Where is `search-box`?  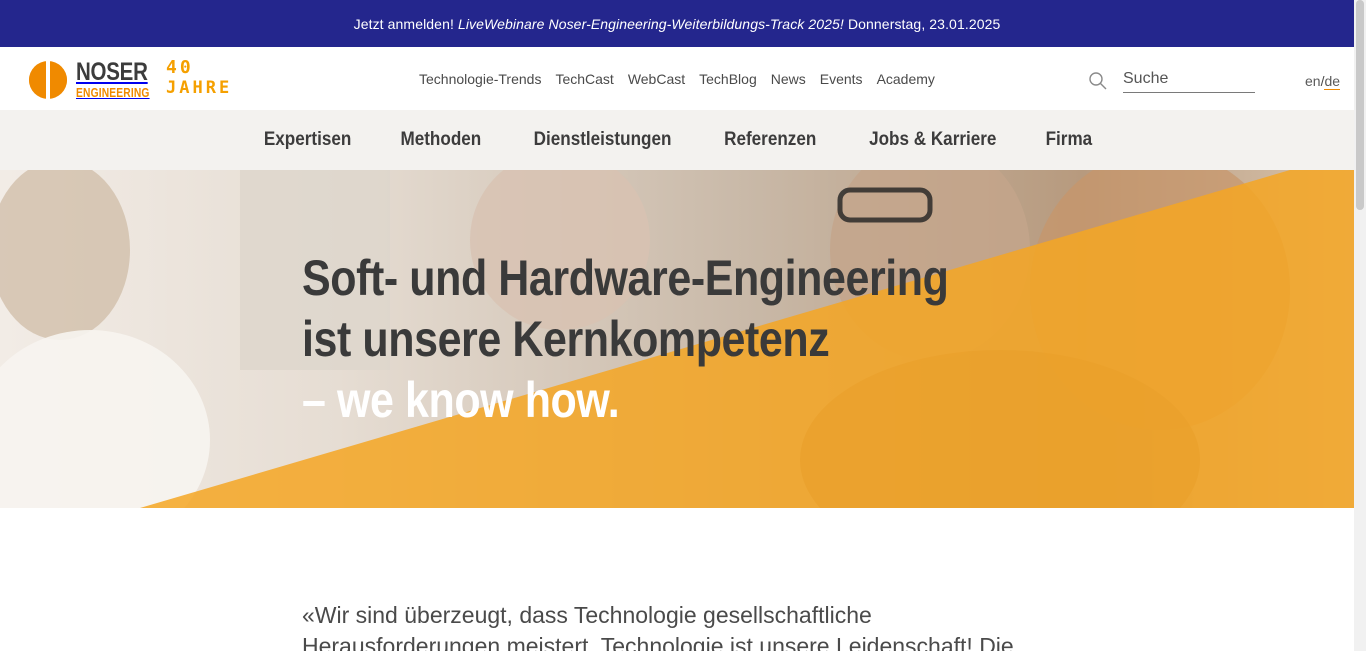
search-box is located at coordinates (1172, 80).